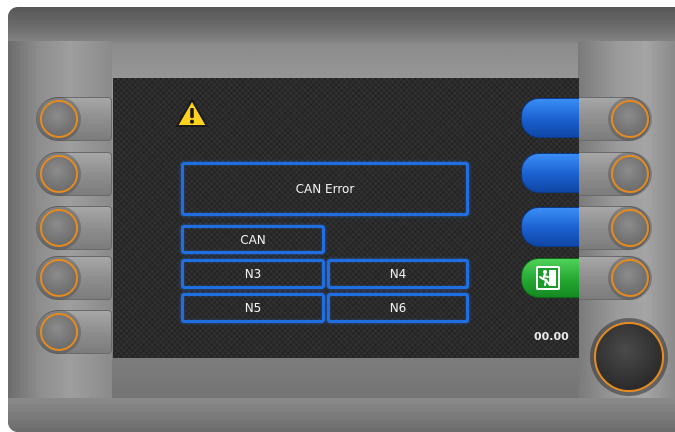  I want to click on node-label-n3: N3, so click(253, 274).